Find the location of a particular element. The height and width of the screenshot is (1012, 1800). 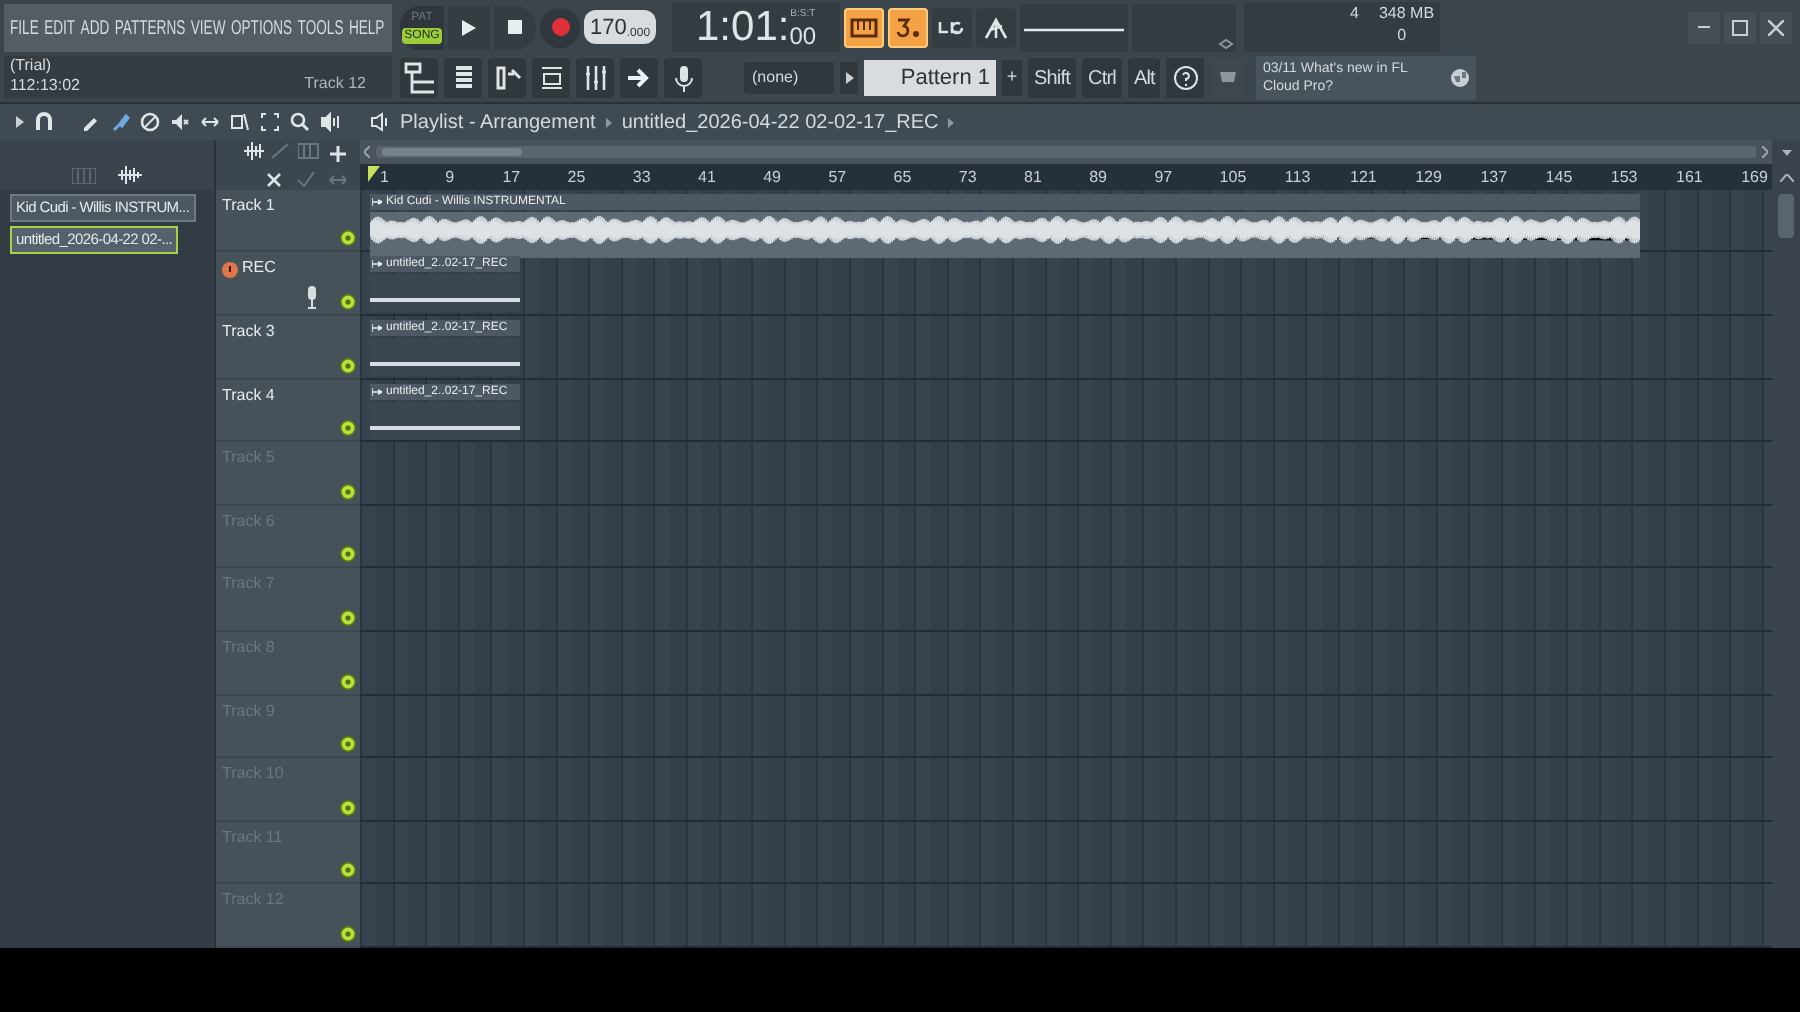

minimize-button is located at coordinates (1704, 27).